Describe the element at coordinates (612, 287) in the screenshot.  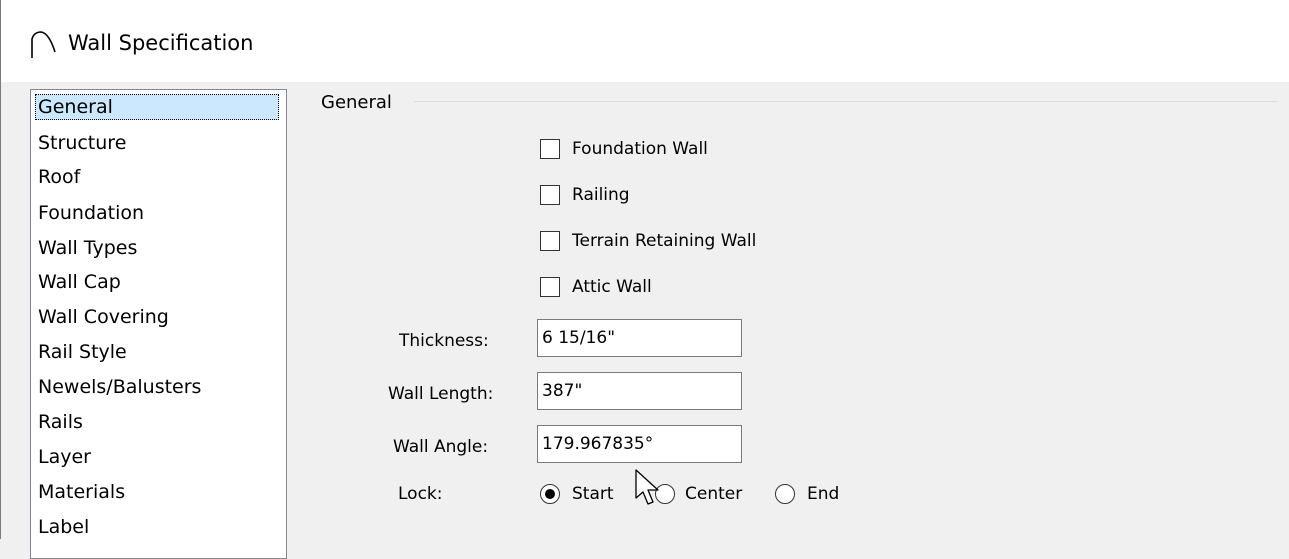
I see `checkbox-label: Attic Wall` at that location.